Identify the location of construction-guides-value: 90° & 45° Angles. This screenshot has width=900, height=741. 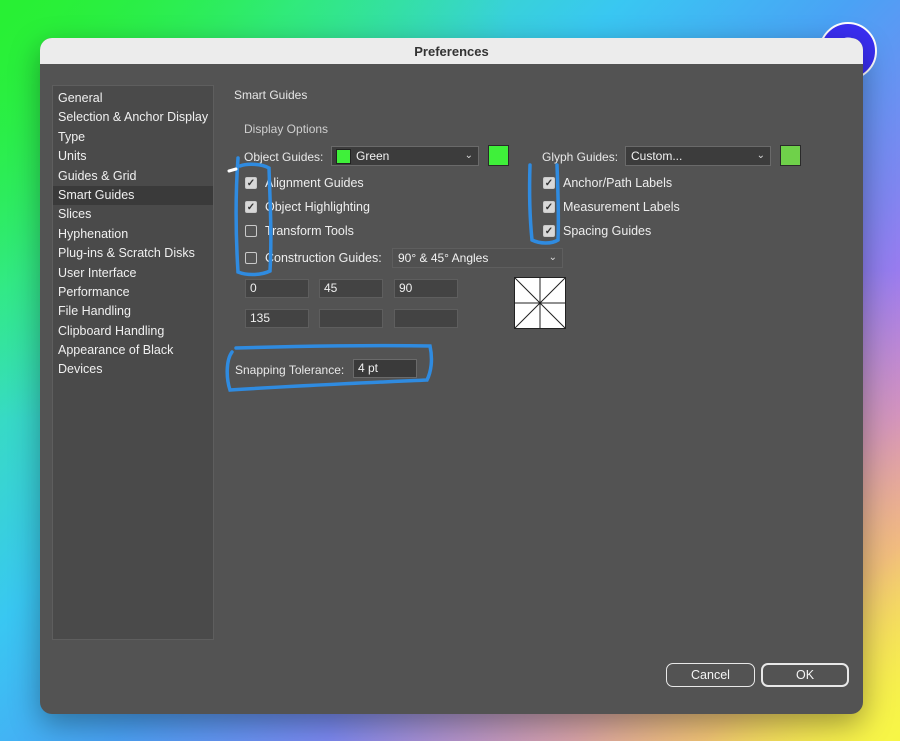
(443, 258).